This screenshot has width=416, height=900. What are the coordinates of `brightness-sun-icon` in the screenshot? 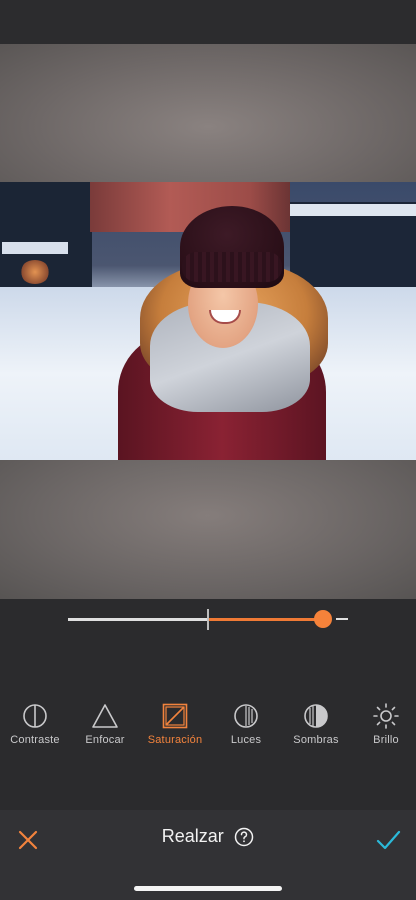 It's located at (386, 716).